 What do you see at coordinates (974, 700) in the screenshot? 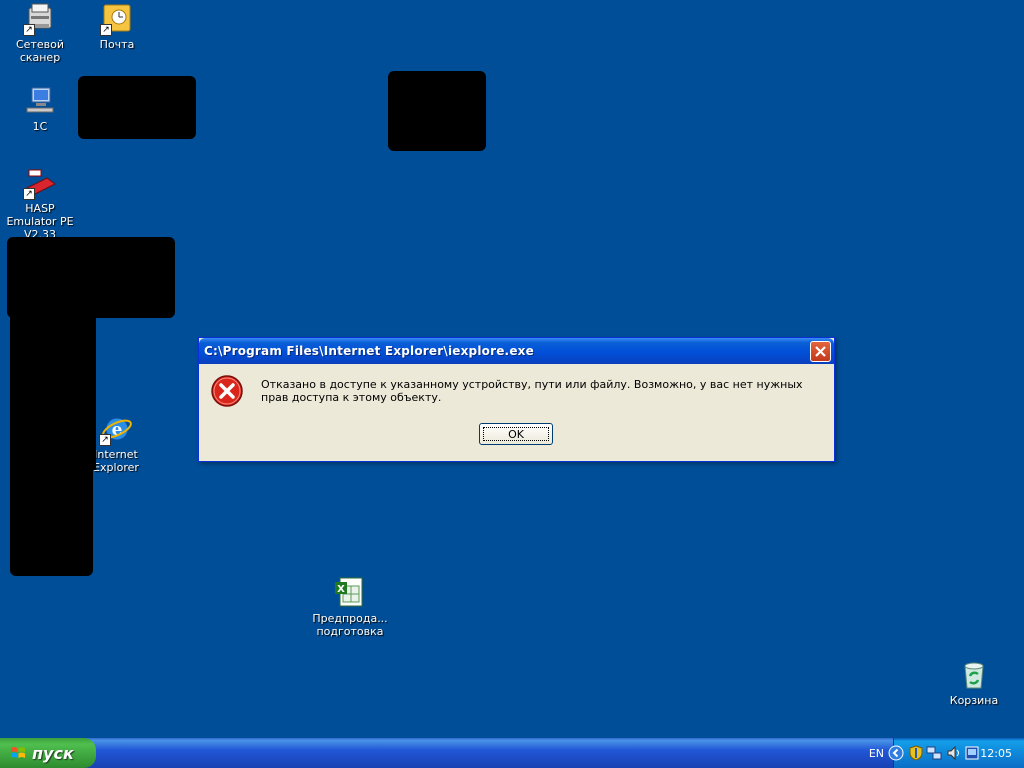
I see `desktop-icon-label: Корзина` at bounding box center [974, 700].